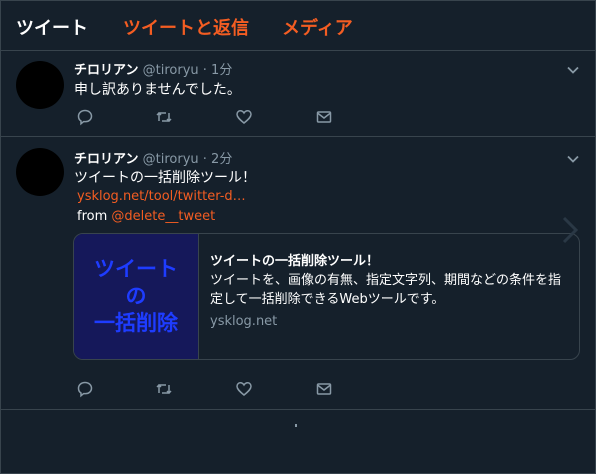  I want to click on timestamp: 1分, so click(221, 70).